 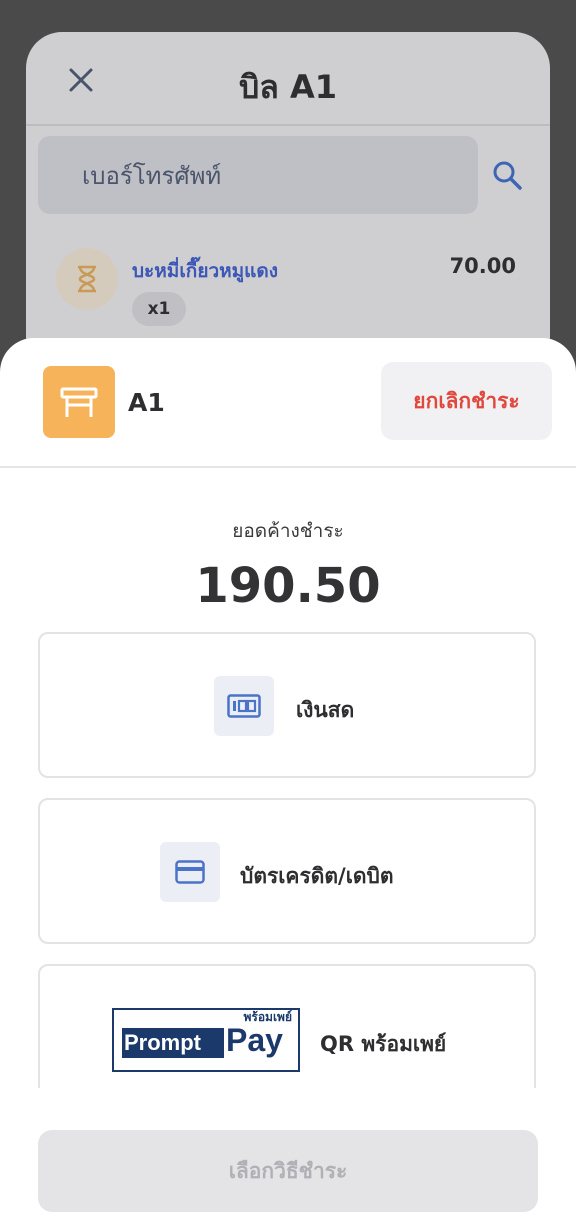 What do you see at coordinates (288, 531) in the screenshot?
I see `outstanding-label: ยอดค้างชำระ` at bounding box center [288, 531].